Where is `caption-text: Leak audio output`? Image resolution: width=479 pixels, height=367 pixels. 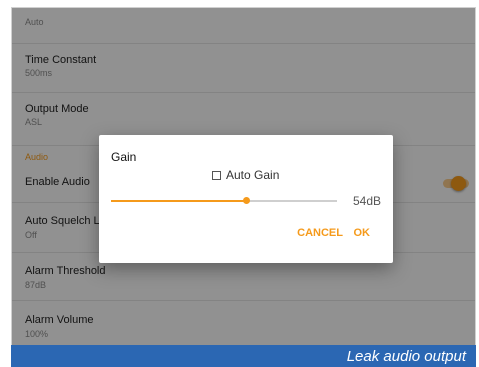 caption-text: Leak audio output is located at coordinates (406, 356).